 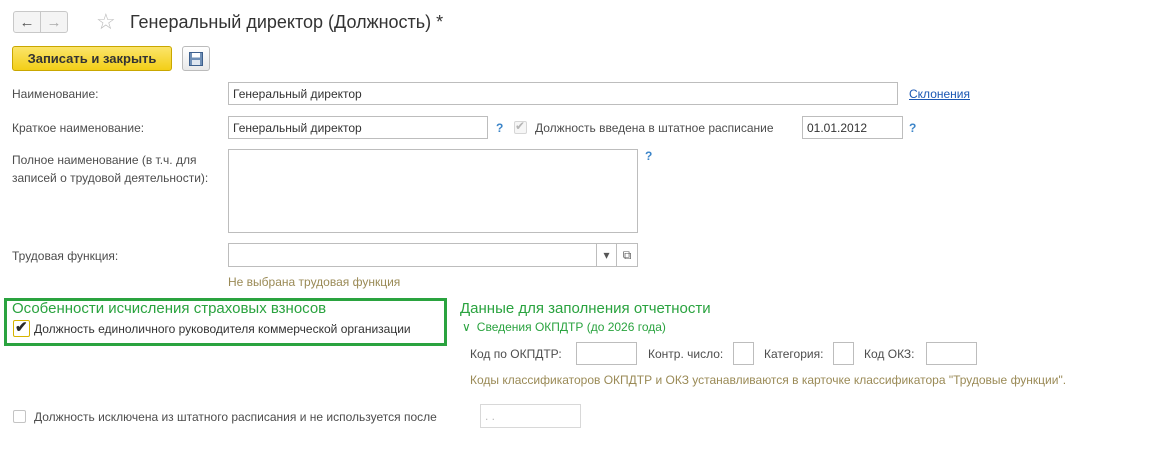 I want to click on dropdown-button: ▾, so click(x=606, y=255).